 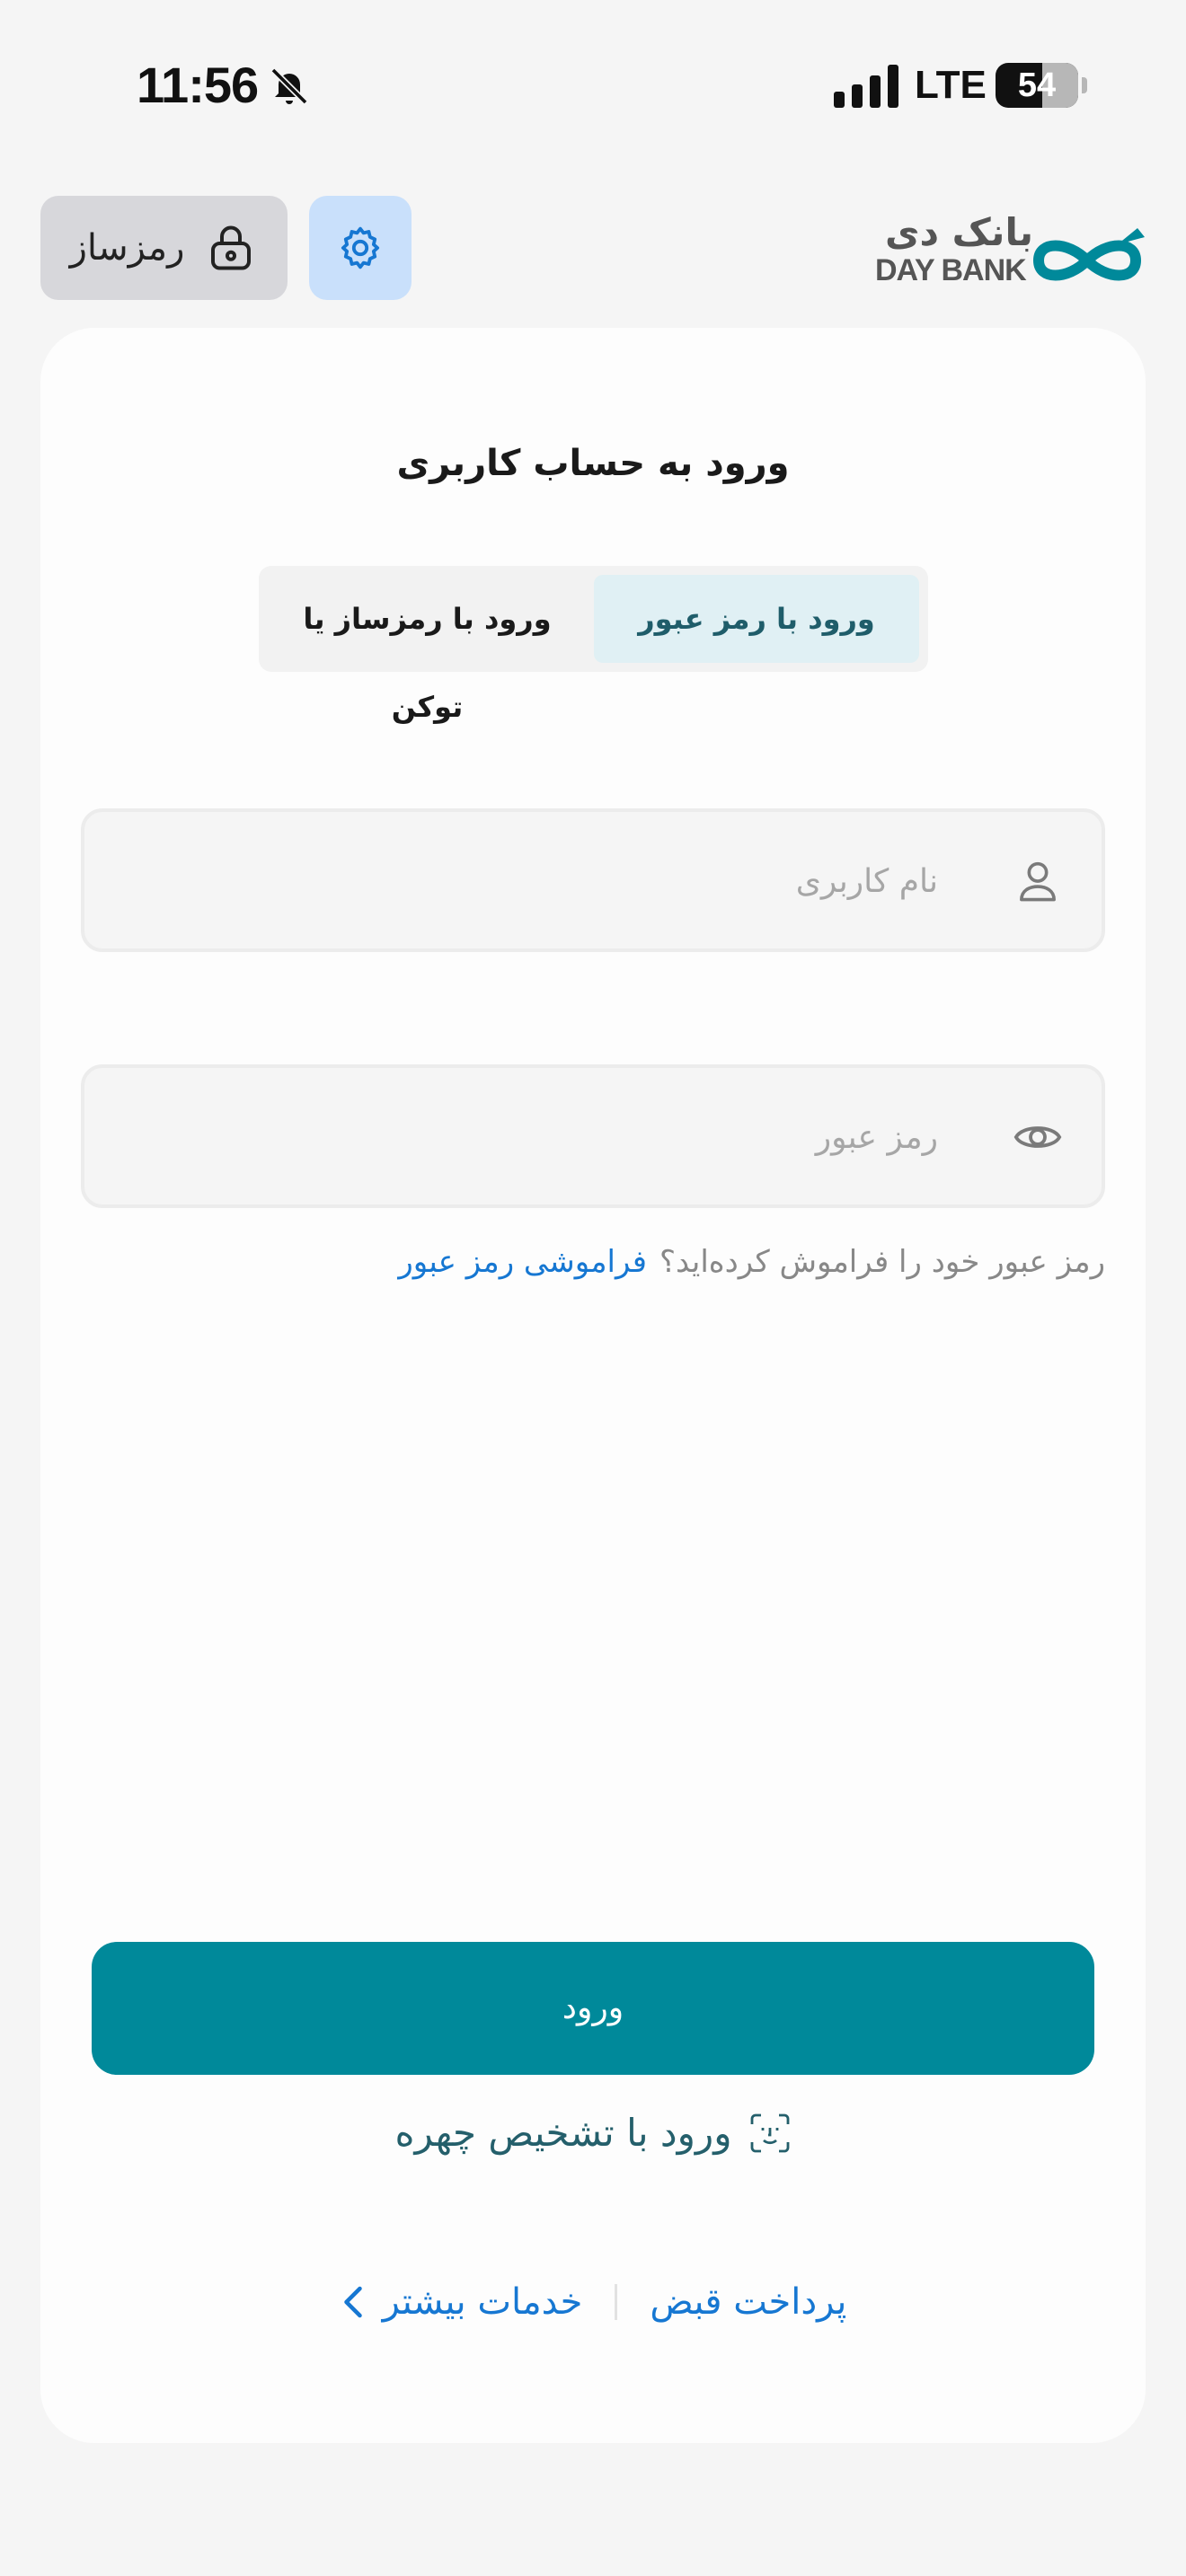 What do you see at coordinates (1038, 1137) in the screenshot?
I see `eye-icon` at bounding box center [1038, 1137].